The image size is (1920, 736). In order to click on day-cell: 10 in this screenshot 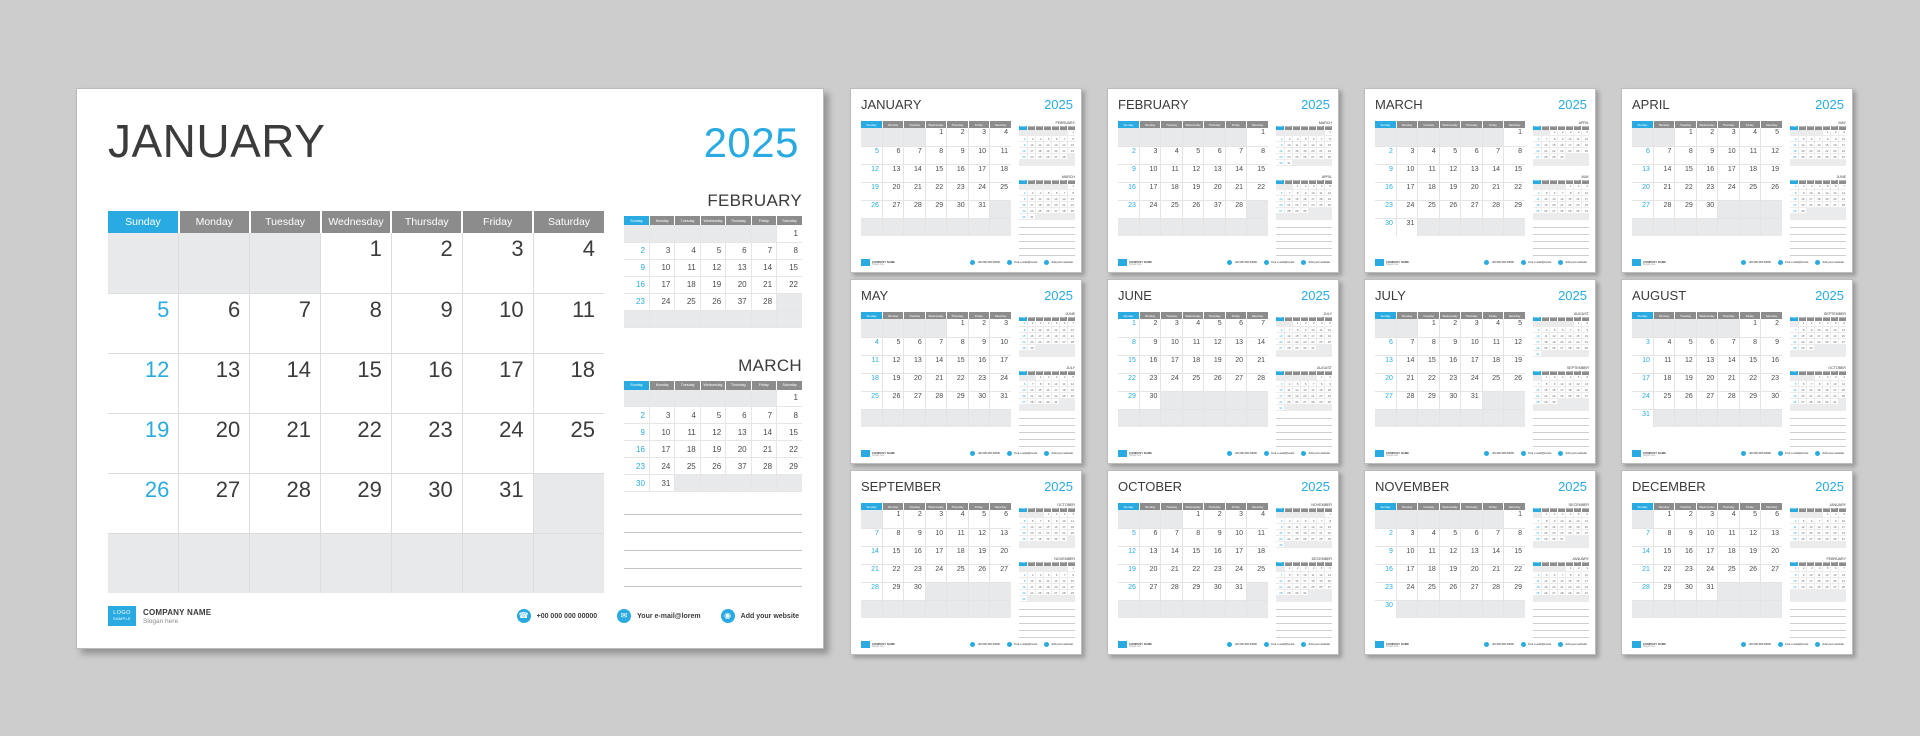, I will do `click(1471, 346)`.